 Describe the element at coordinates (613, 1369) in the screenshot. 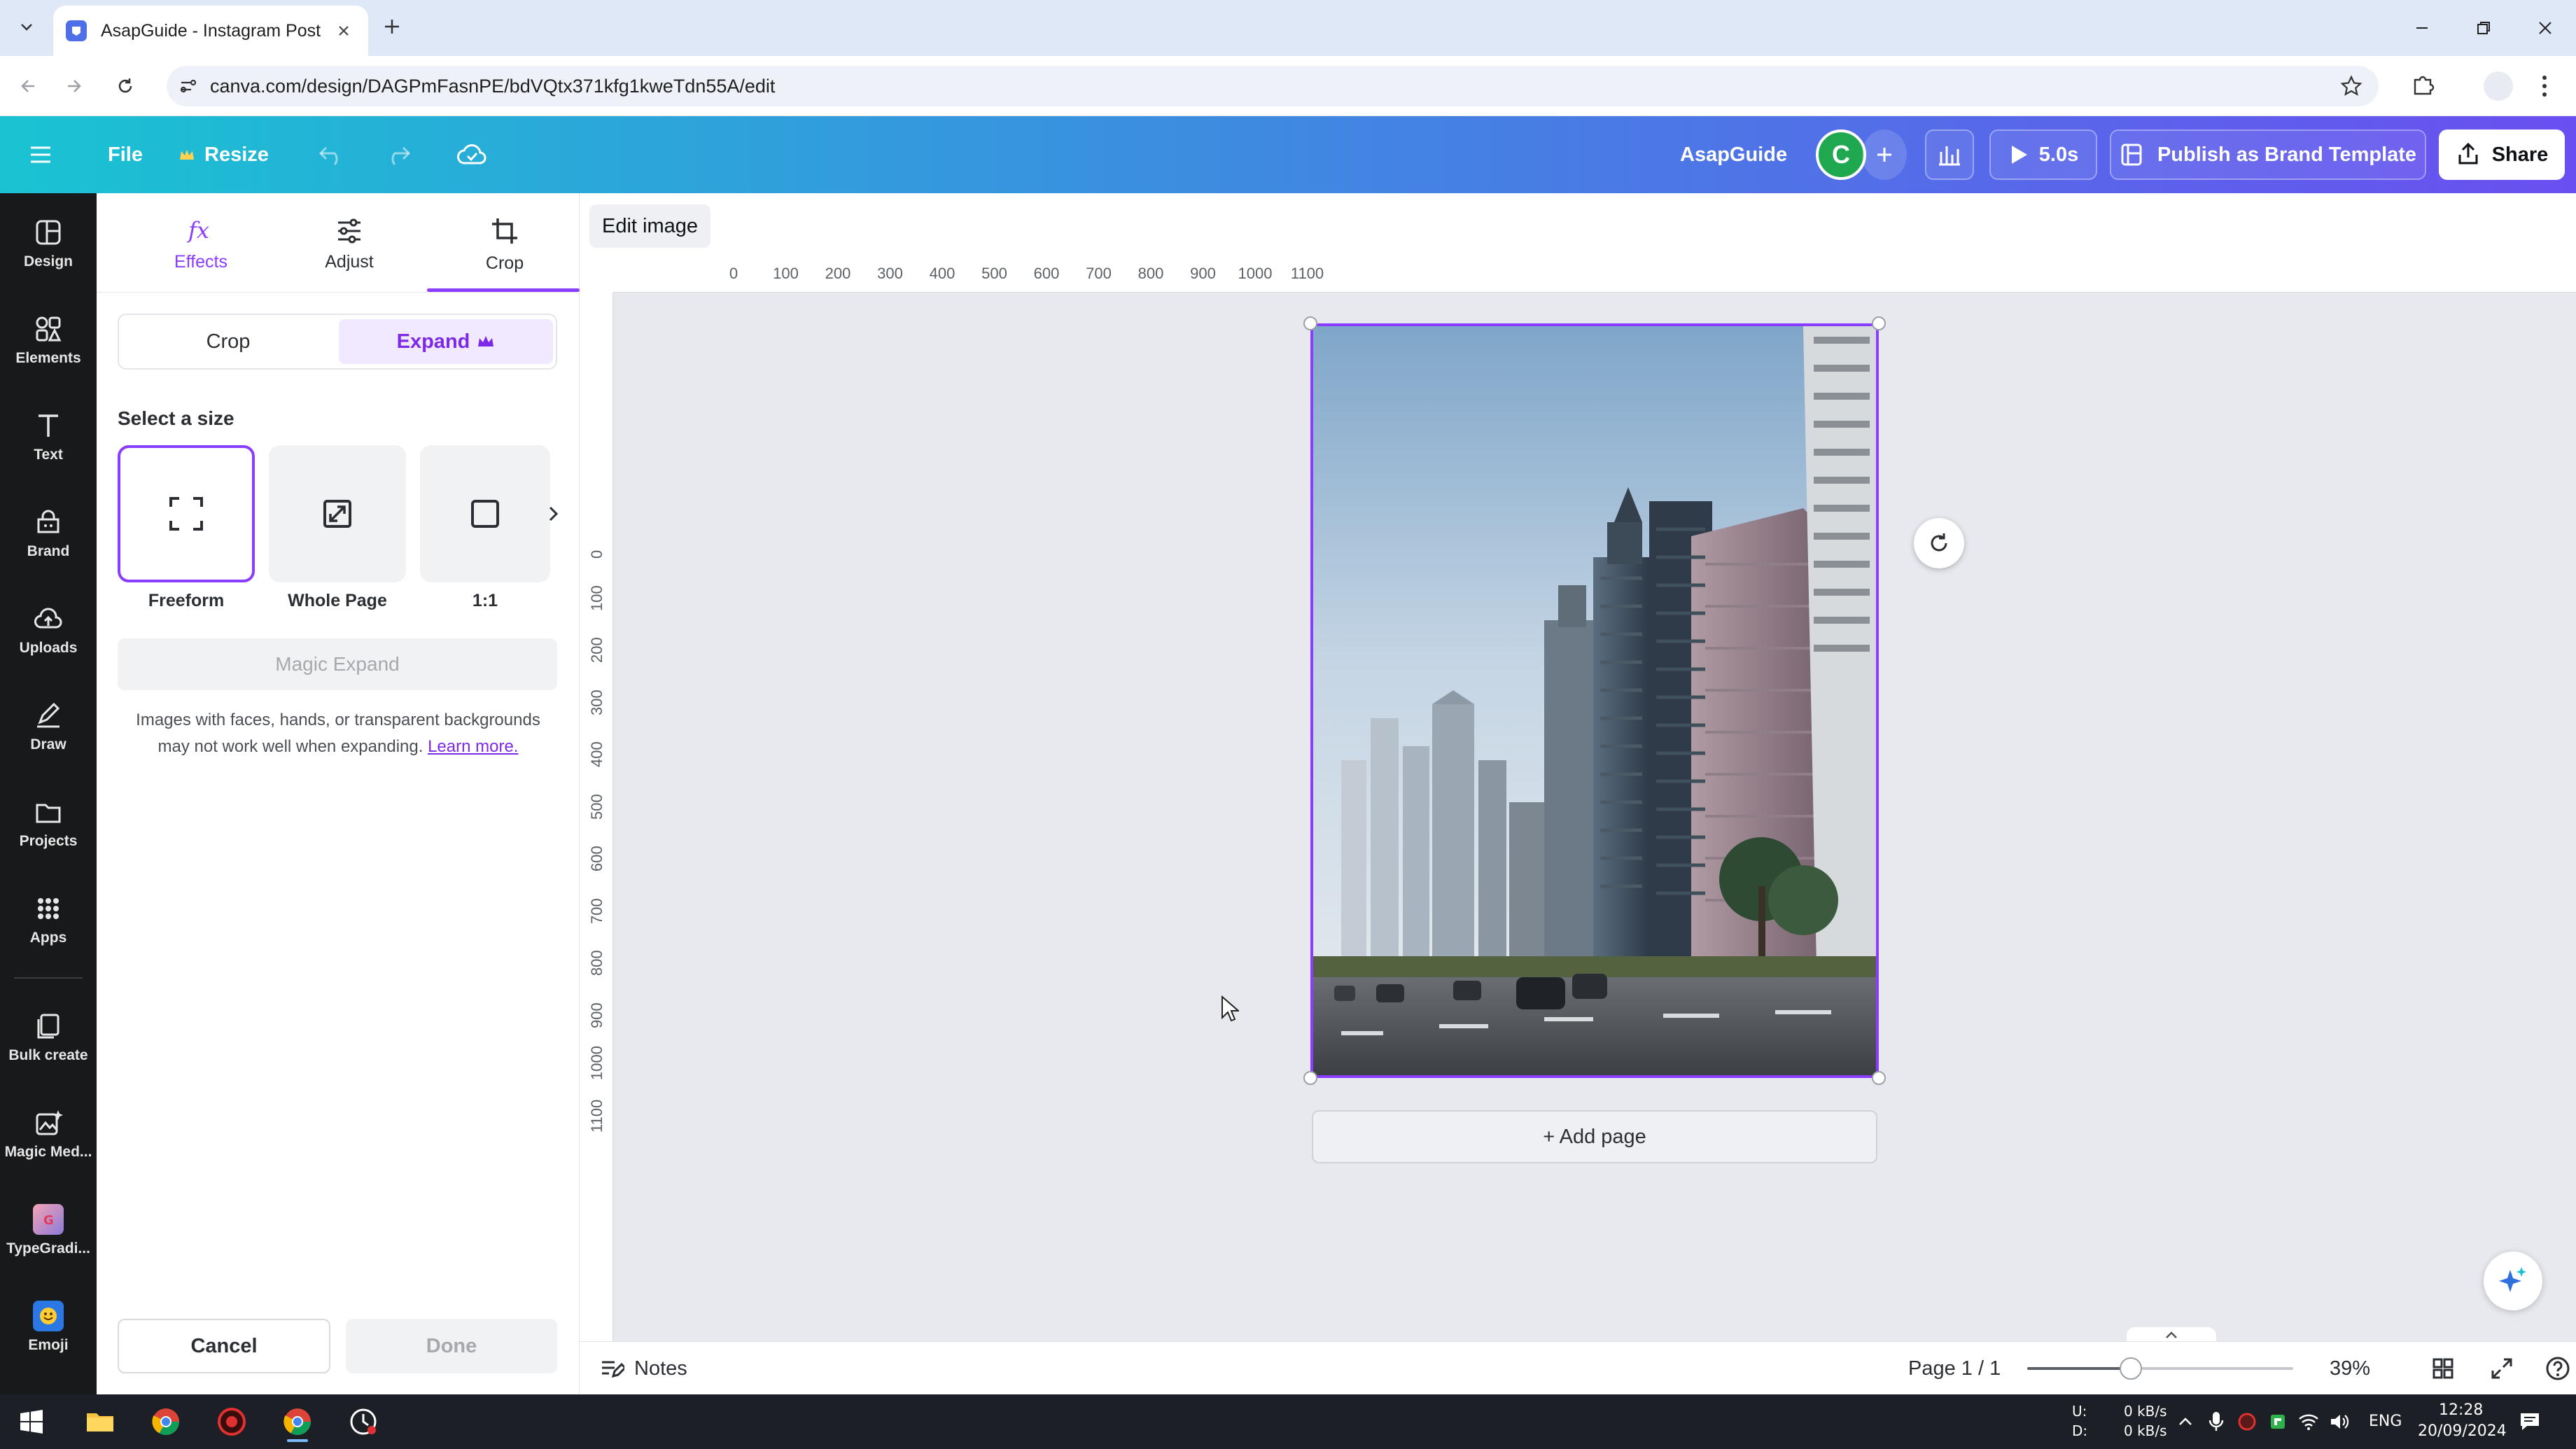

I see `notes-icon` at that location.